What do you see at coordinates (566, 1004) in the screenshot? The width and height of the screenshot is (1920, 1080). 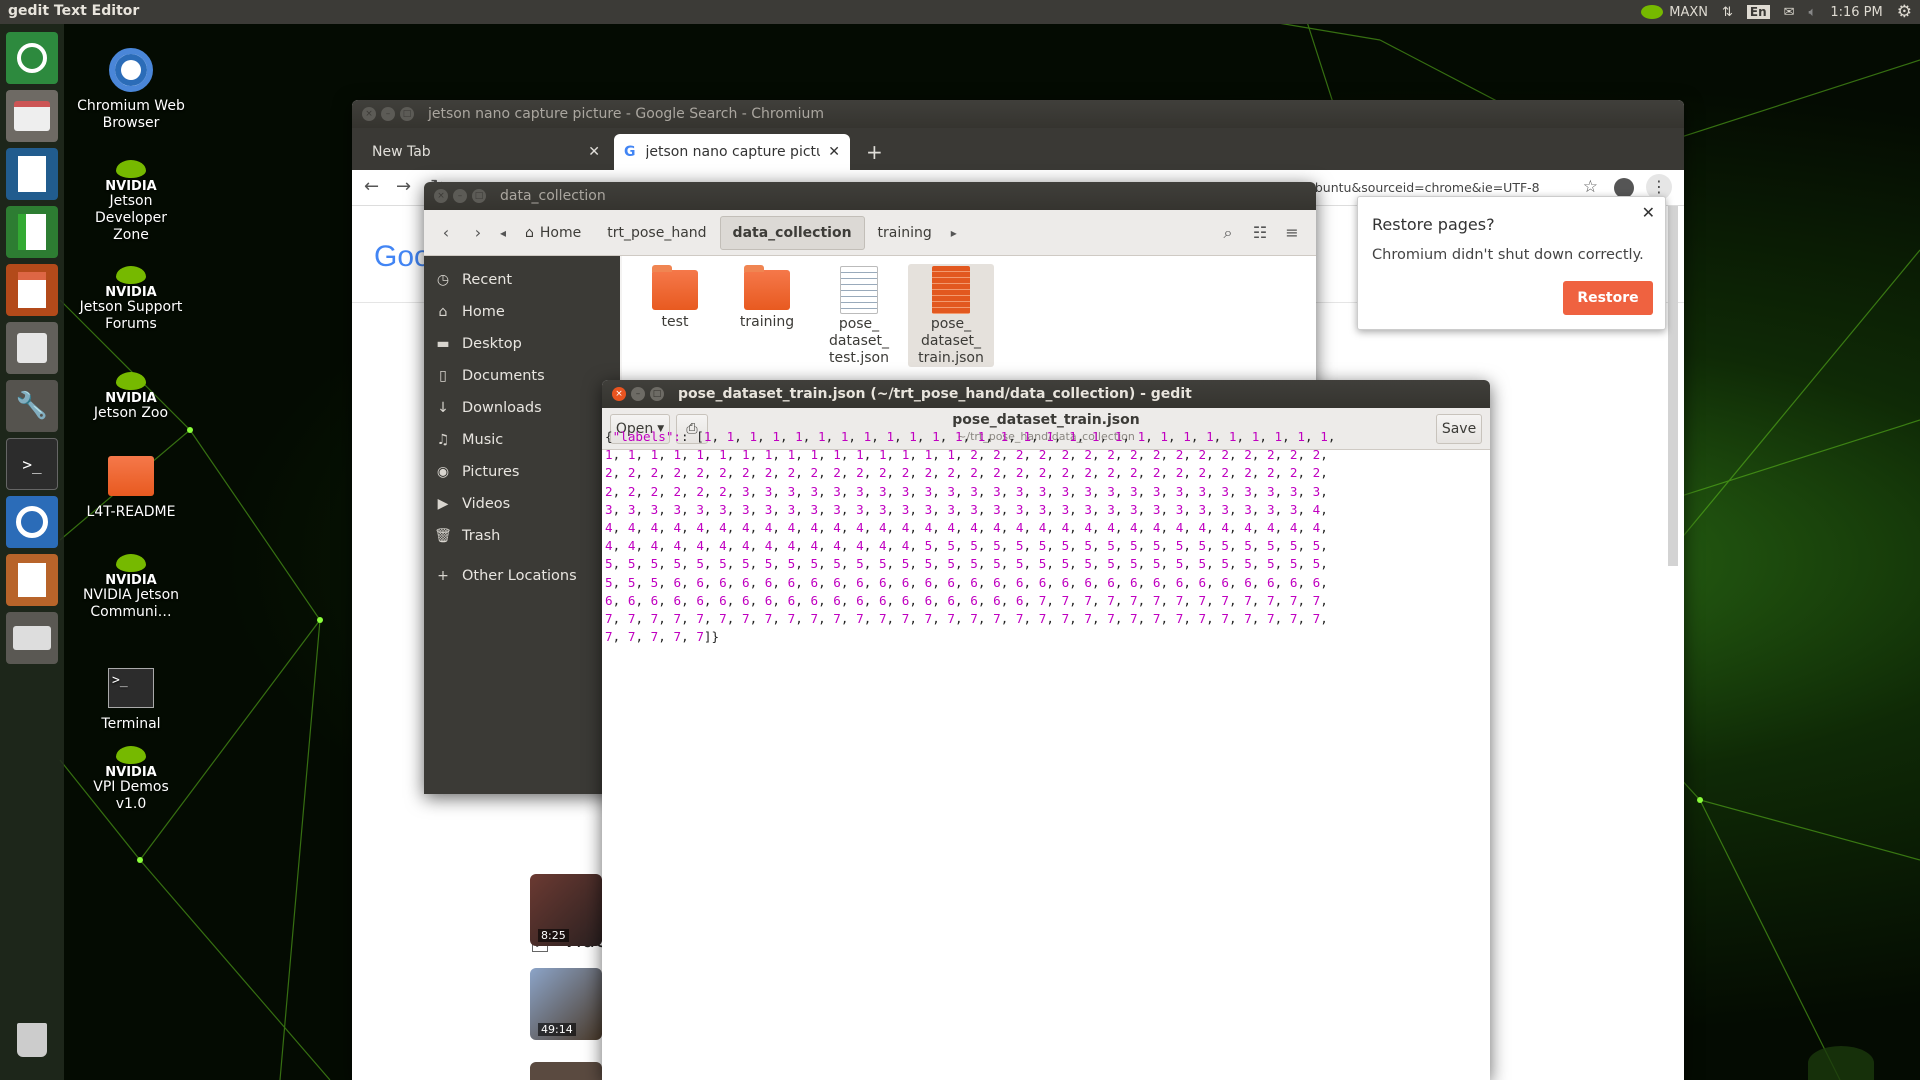 I see `video-thumbnail: 49:14` at bounding box center [566, 1004].